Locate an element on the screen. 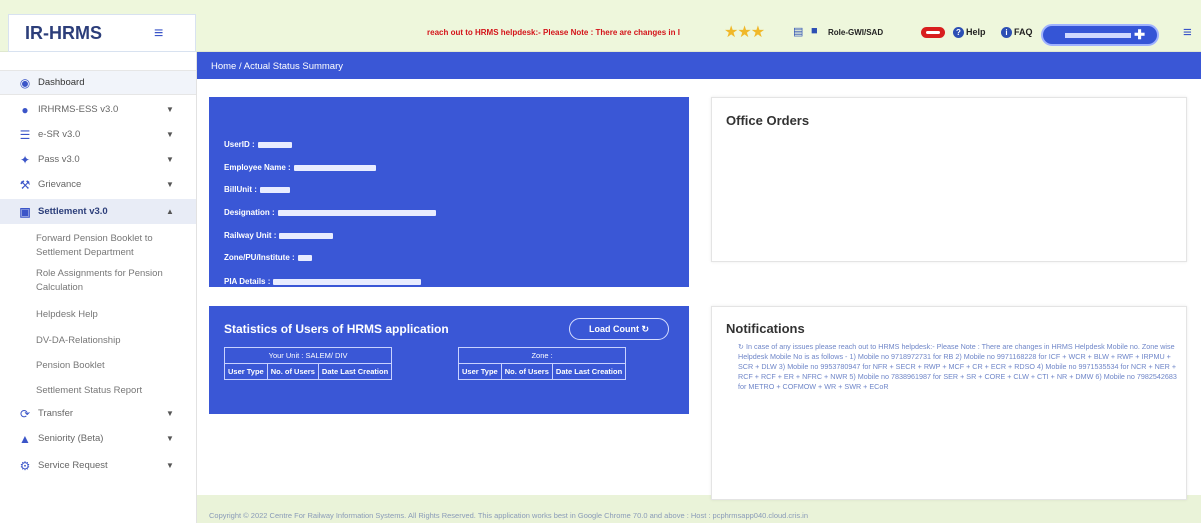 The width and height of the screenshot is (1201, 523). sidebar-item-settlement: ▣ Settlement v3.0 ▲ is located at coordinates (98, 211).